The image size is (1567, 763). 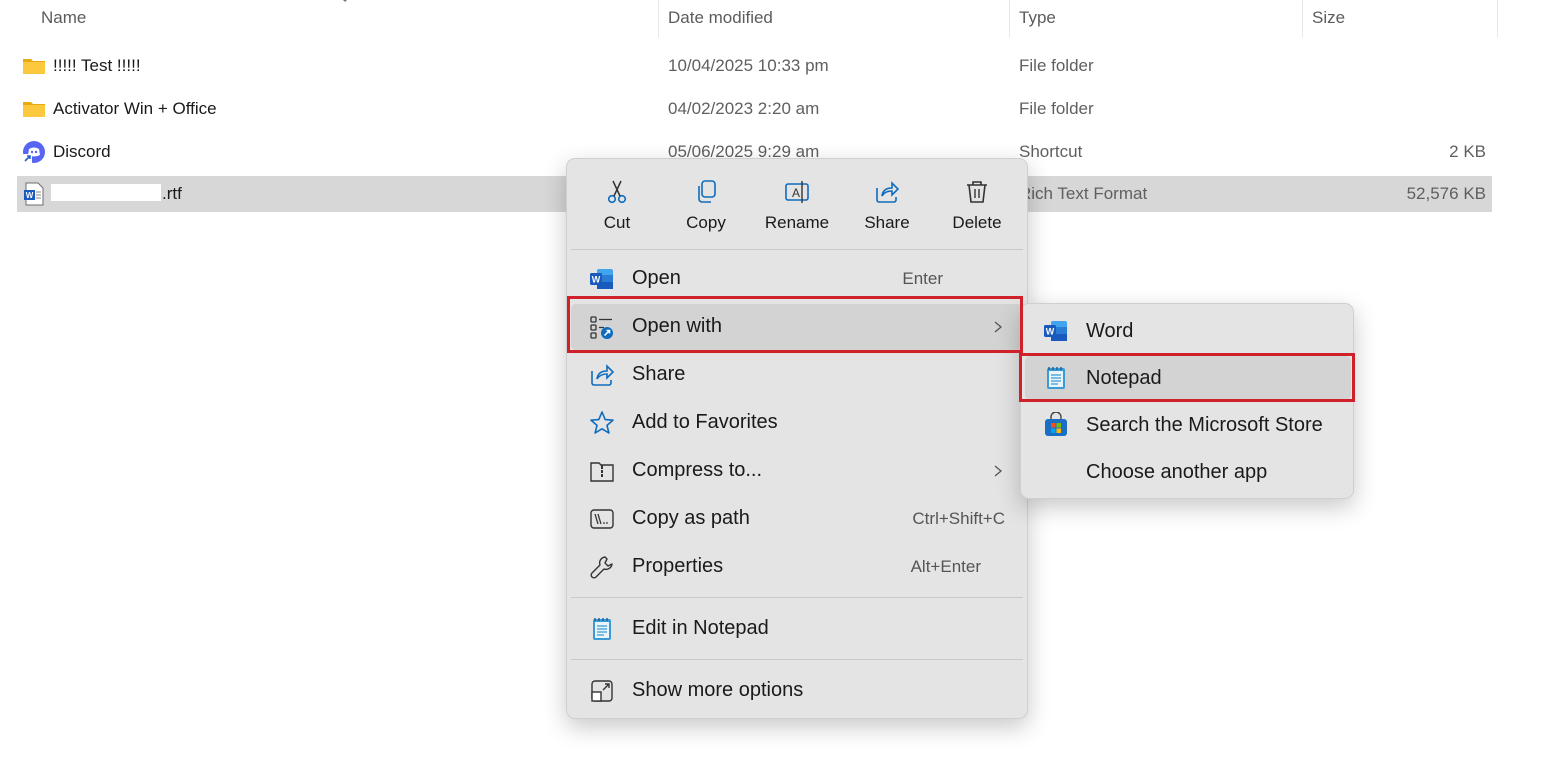 I want to click on open-with-icon, so click(x=601, y=327).